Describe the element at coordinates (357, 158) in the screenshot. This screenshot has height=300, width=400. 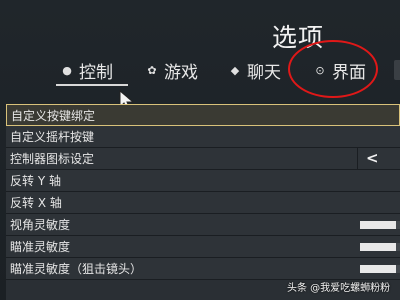
I see `row-divider` at that location.